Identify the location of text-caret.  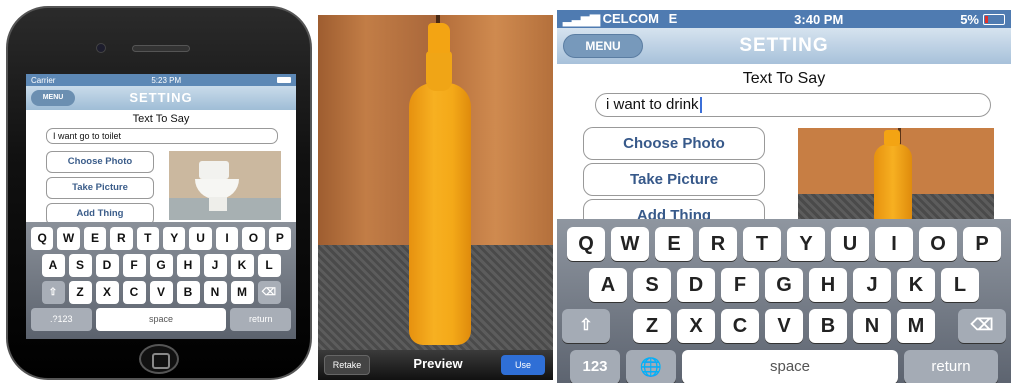
(700, 105).